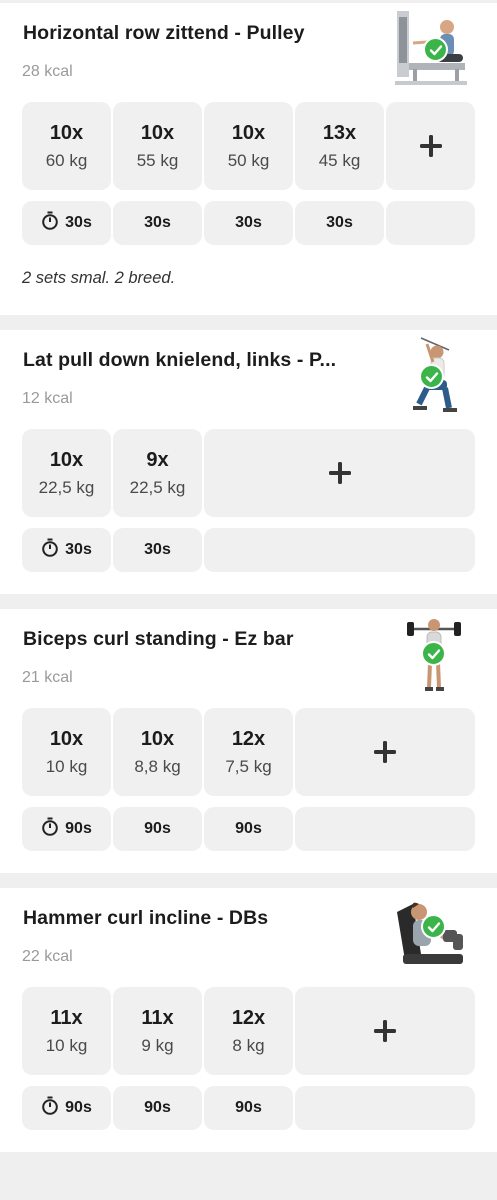 This screenshot has width=497, height=1200. Describe the element at coordinates (157, 146) in the screenshot. I see `set-cell: 10x 55 kg` at that location.